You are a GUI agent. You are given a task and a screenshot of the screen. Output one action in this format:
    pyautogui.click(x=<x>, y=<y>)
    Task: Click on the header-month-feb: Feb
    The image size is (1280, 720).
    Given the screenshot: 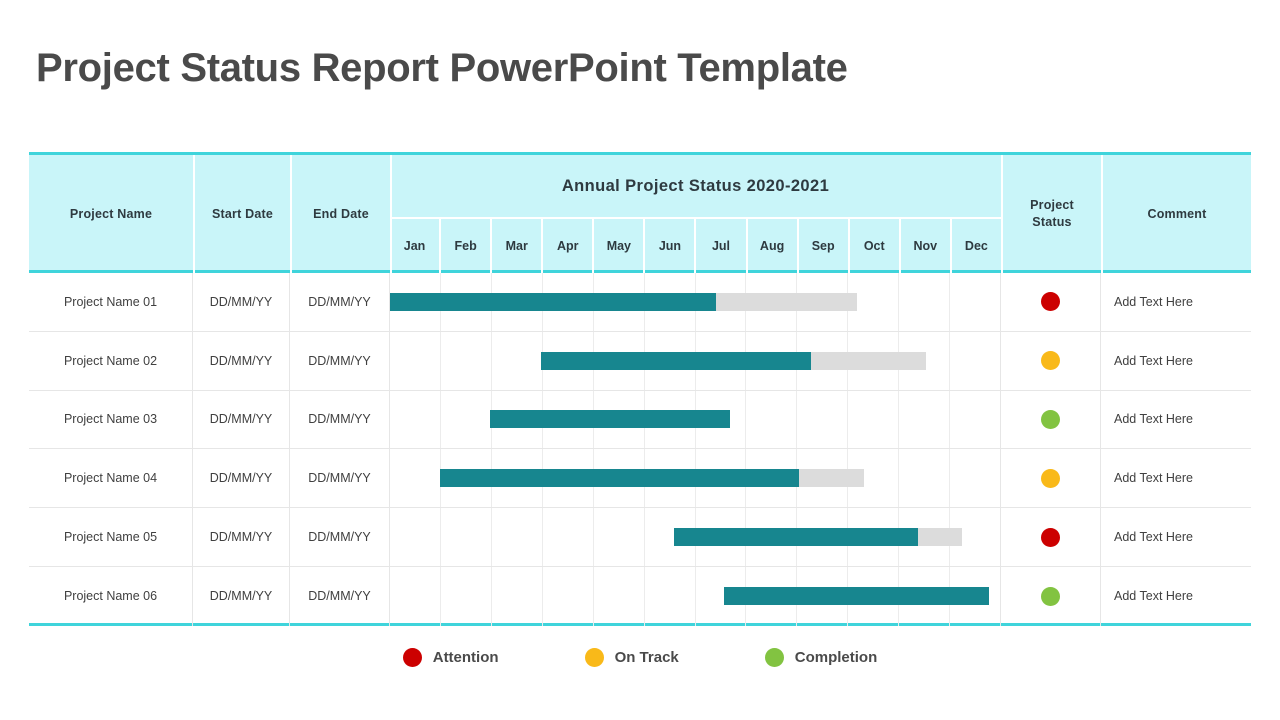 What is the action you would take?
    pyautogui.click(x=467, y=246)
    